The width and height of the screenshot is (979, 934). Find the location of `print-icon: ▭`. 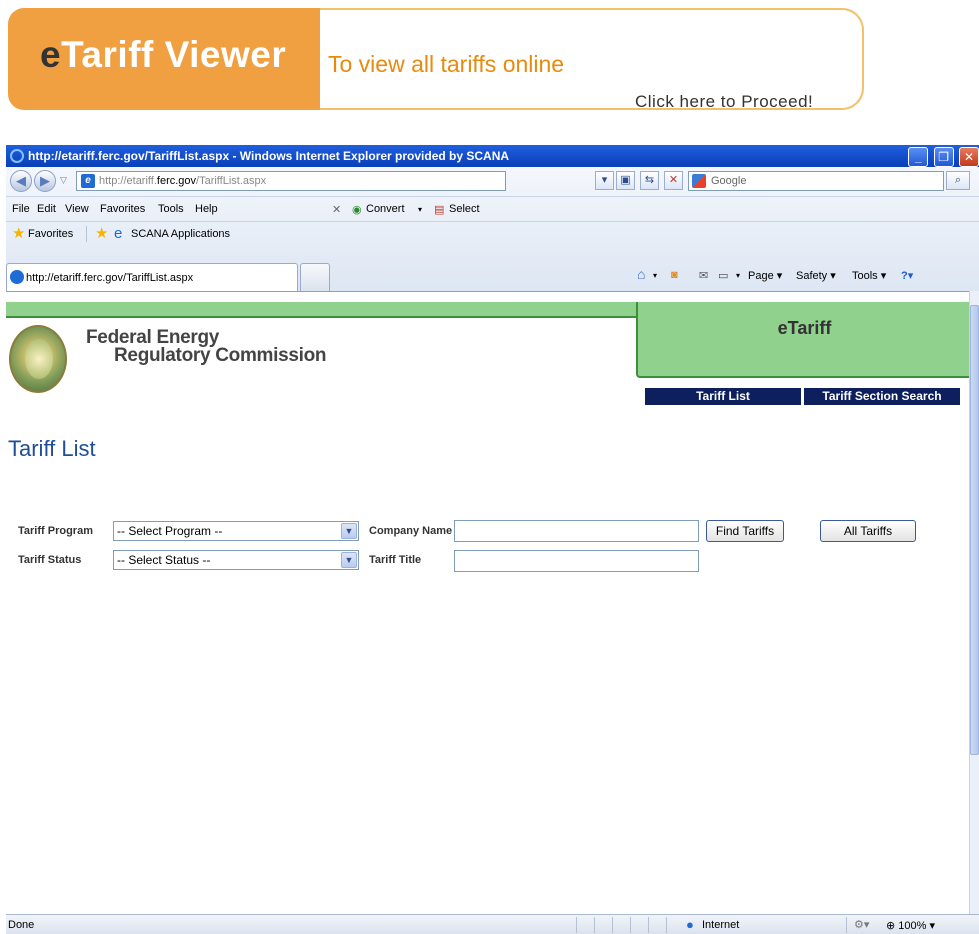

print-icon: ▭ is located at coordinates (723, 275).